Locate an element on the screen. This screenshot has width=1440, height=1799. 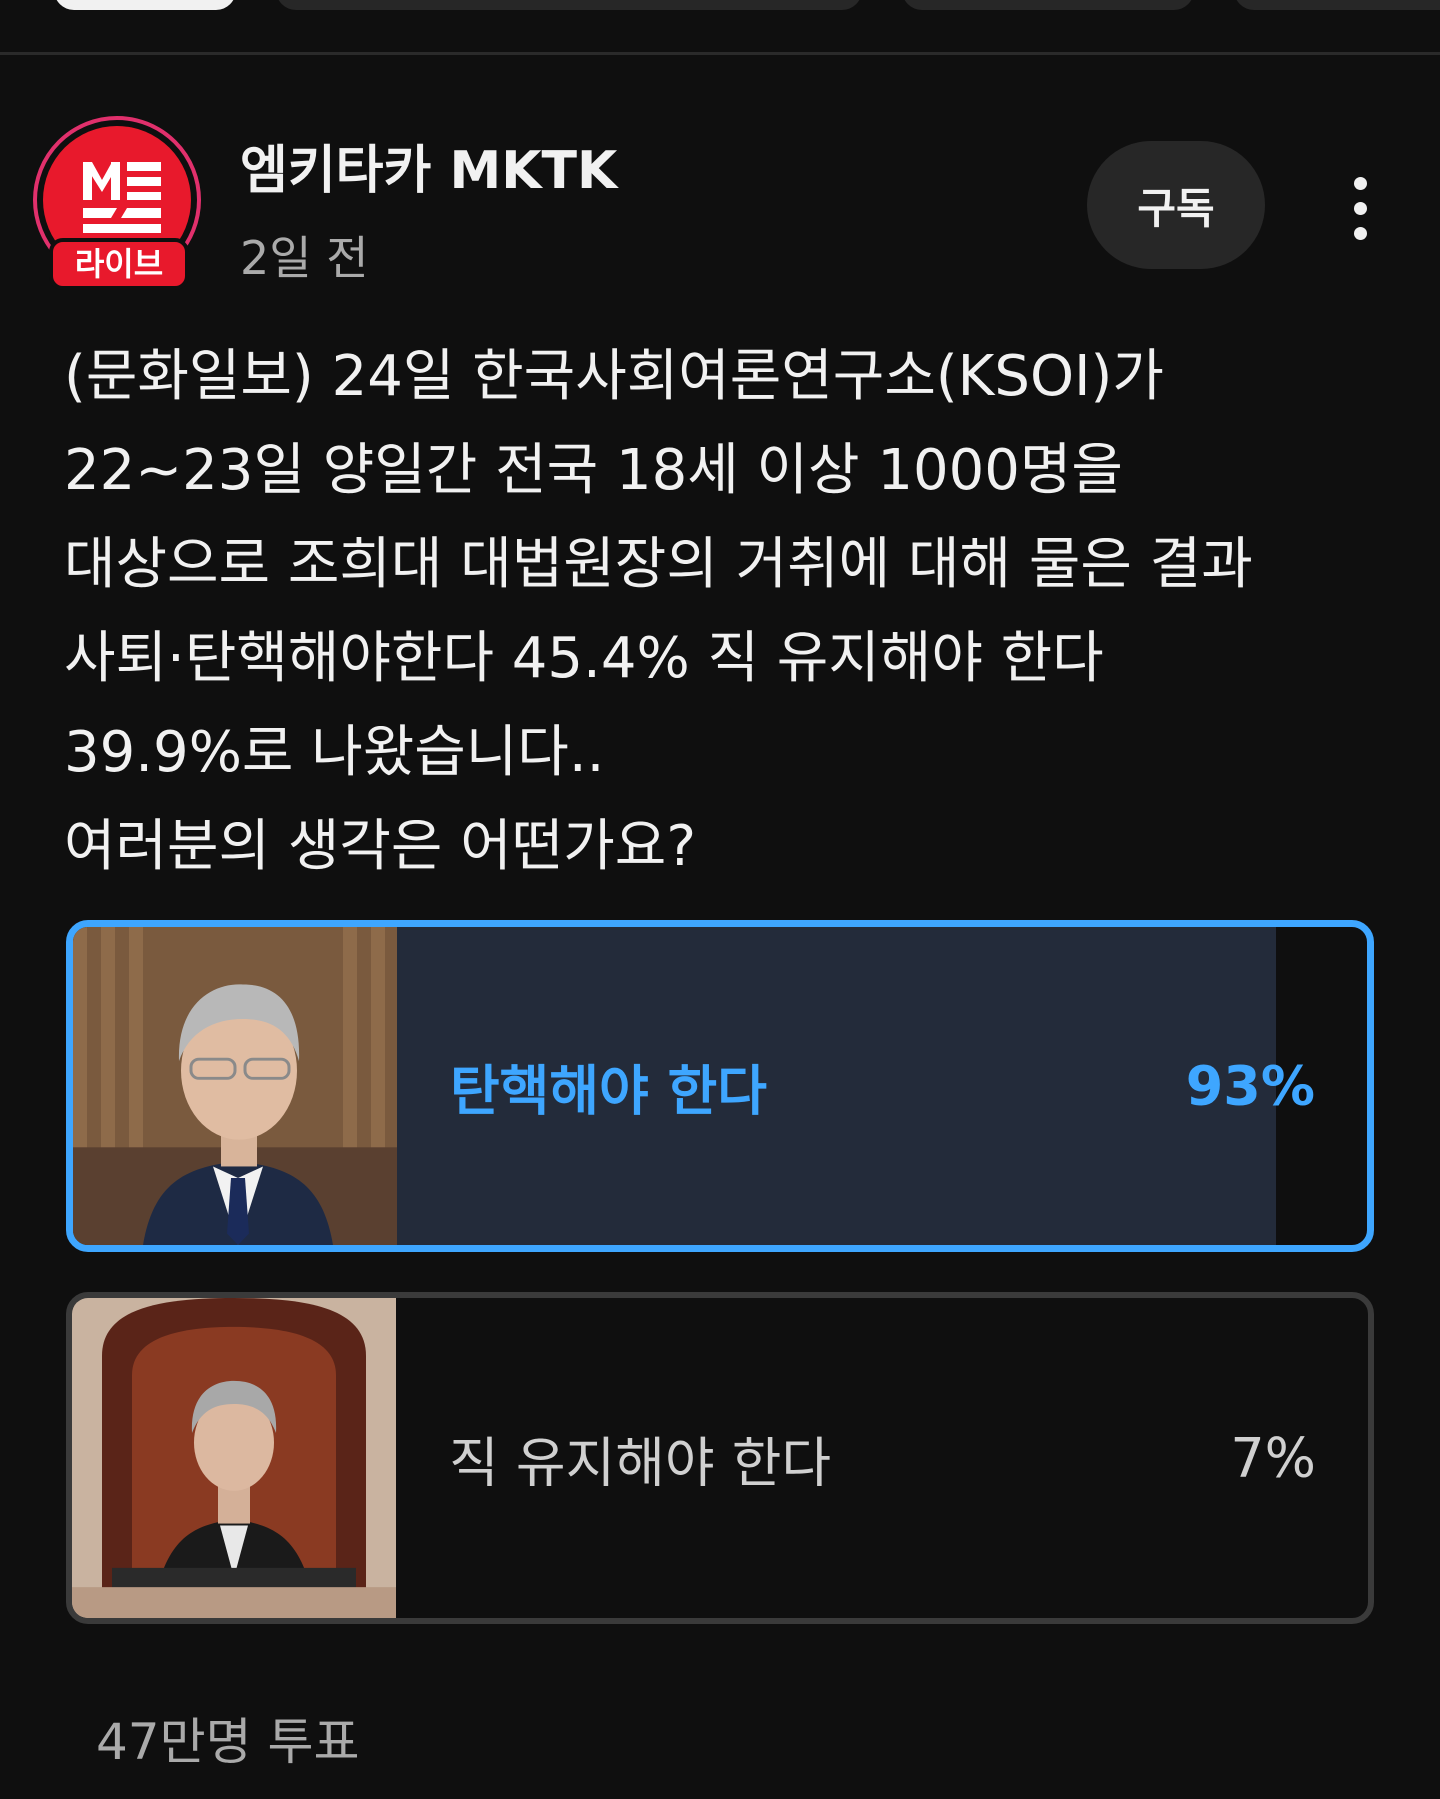
subscribe-button: 구독 is located at coordinates (1176, 205).